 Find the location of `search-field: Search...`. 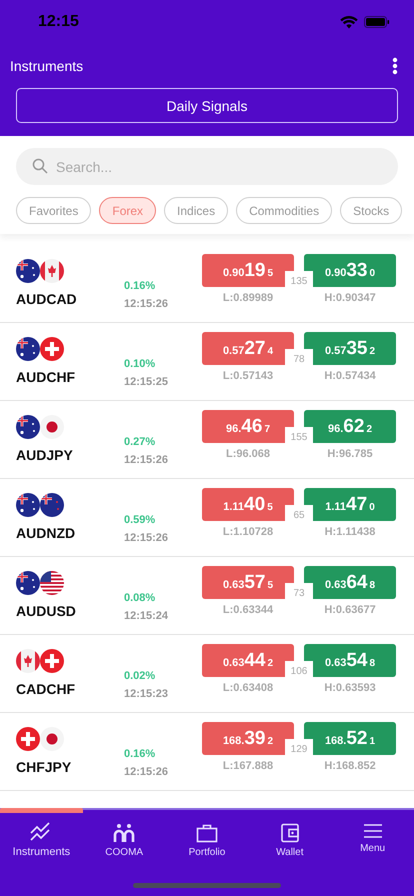

search-field: Search... is located at coordinates (207, 166).